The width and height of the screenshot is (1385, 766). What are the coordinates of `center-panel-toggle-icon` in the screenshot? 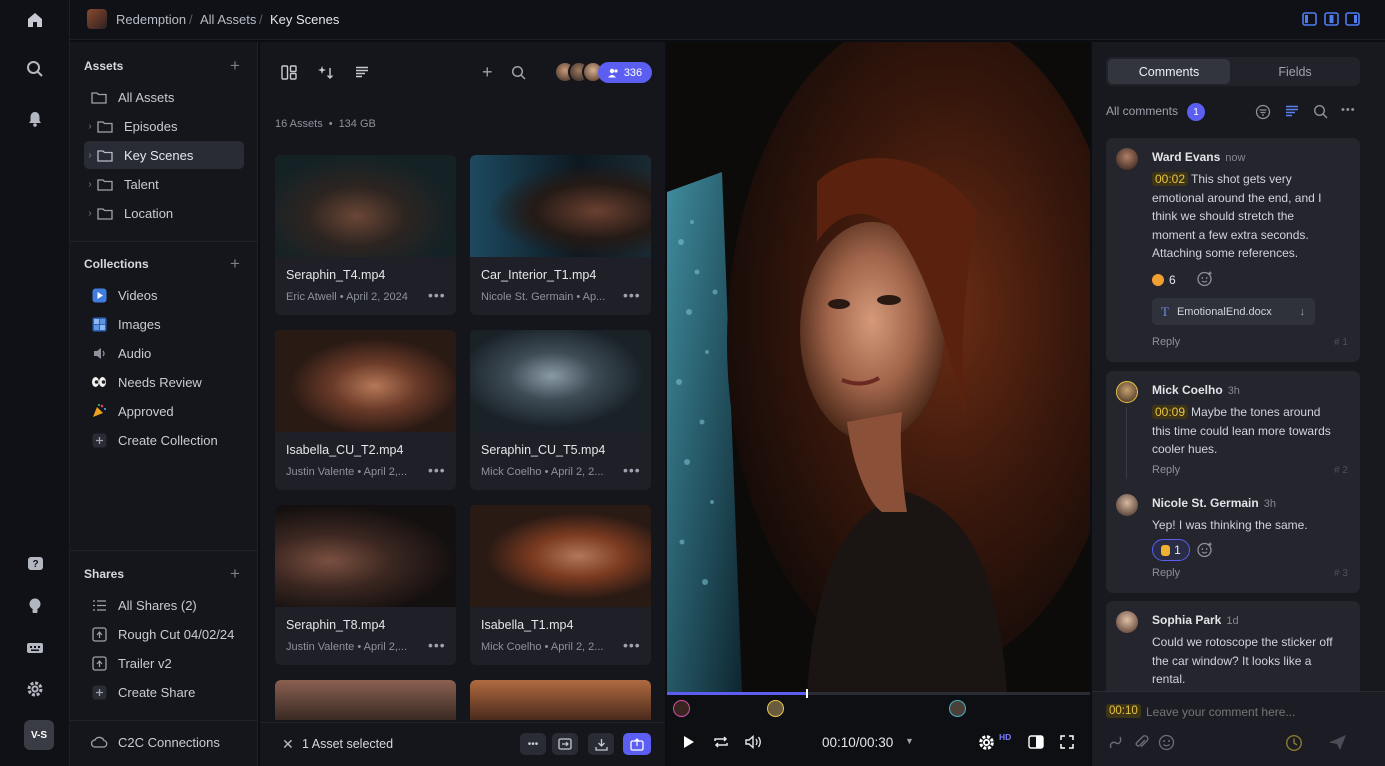 It's located at (1331, 19).